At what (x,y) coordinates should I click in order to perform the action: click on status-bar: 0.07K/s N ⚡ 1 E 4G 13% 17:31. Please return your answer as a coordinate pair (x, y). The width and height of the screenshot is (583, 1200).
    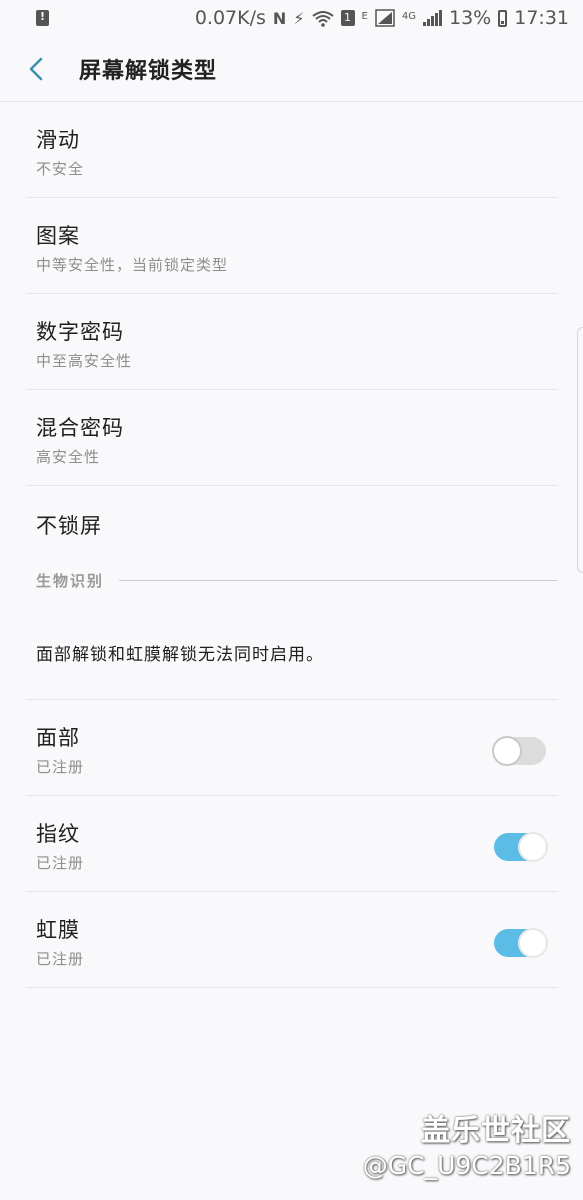
    Looking at the image, I should click on (291, 18).